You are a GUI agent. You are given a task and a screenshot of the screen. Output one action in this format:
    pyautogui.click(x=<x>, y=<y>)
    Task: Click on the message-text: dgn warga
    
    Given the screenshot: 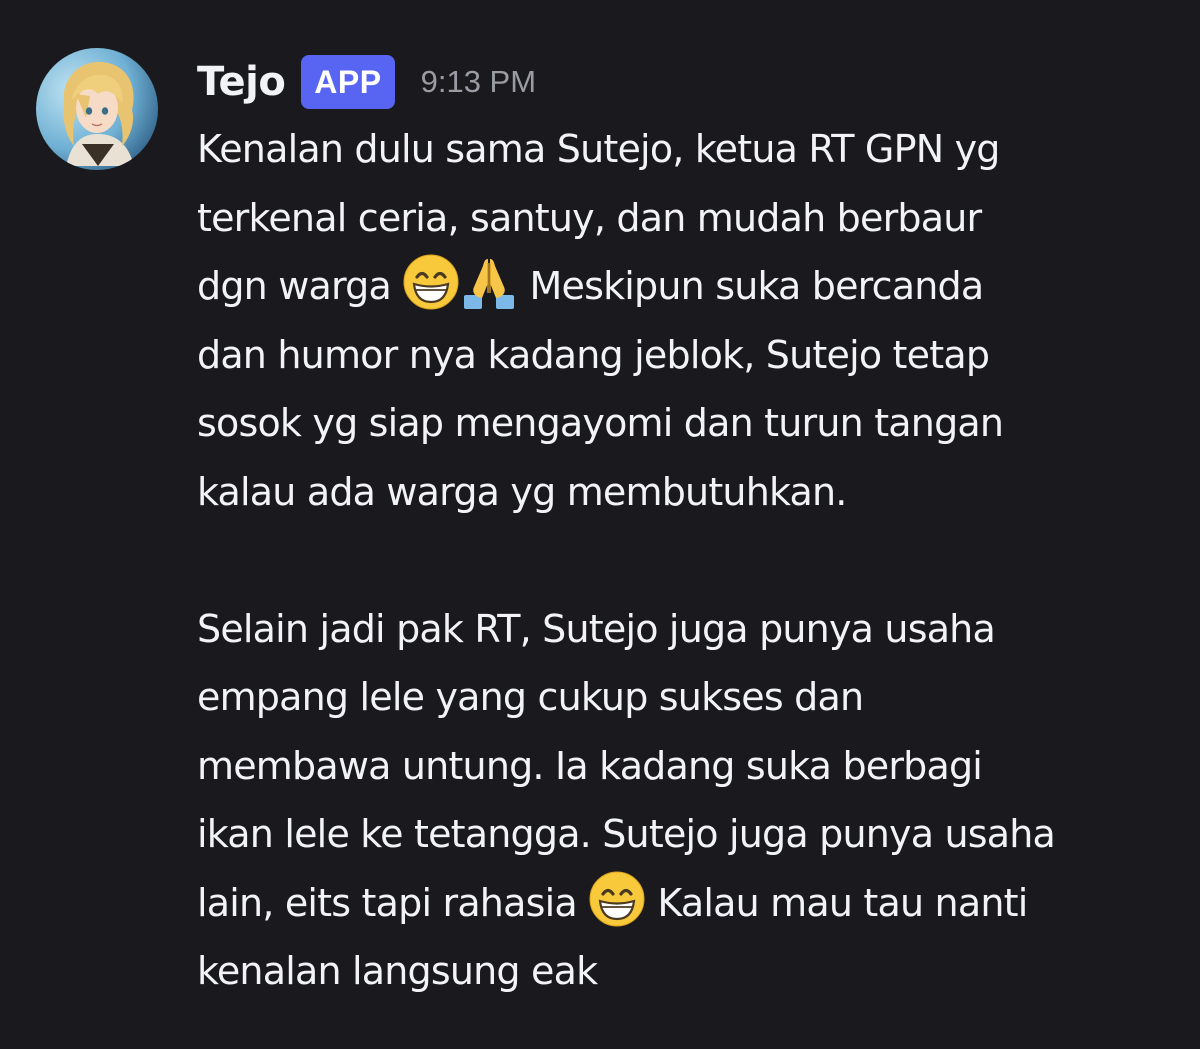 What is the action you would take?
    pyautogui.click(x=294, y=286)
    